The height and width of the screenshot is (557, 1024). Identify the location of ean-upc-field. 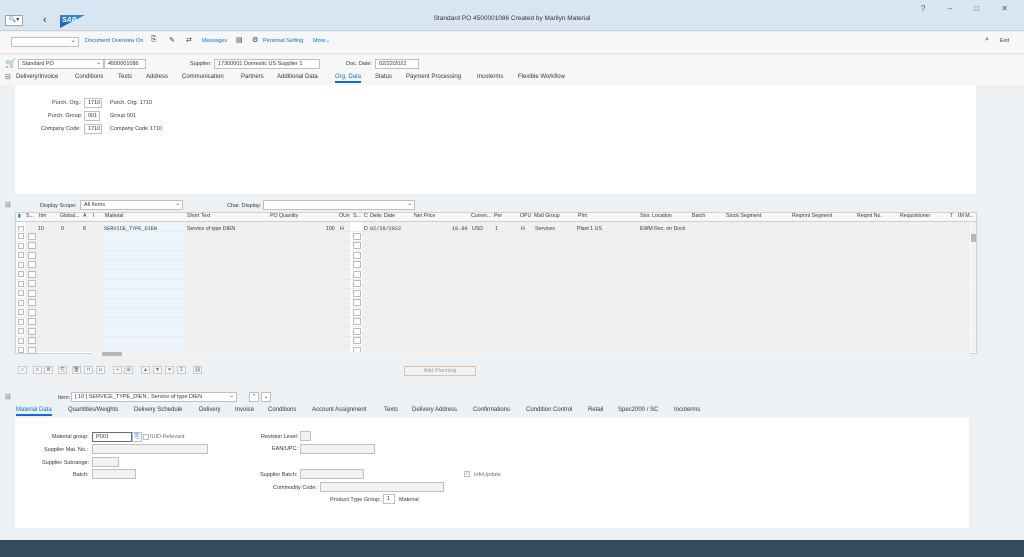
(337, 449).